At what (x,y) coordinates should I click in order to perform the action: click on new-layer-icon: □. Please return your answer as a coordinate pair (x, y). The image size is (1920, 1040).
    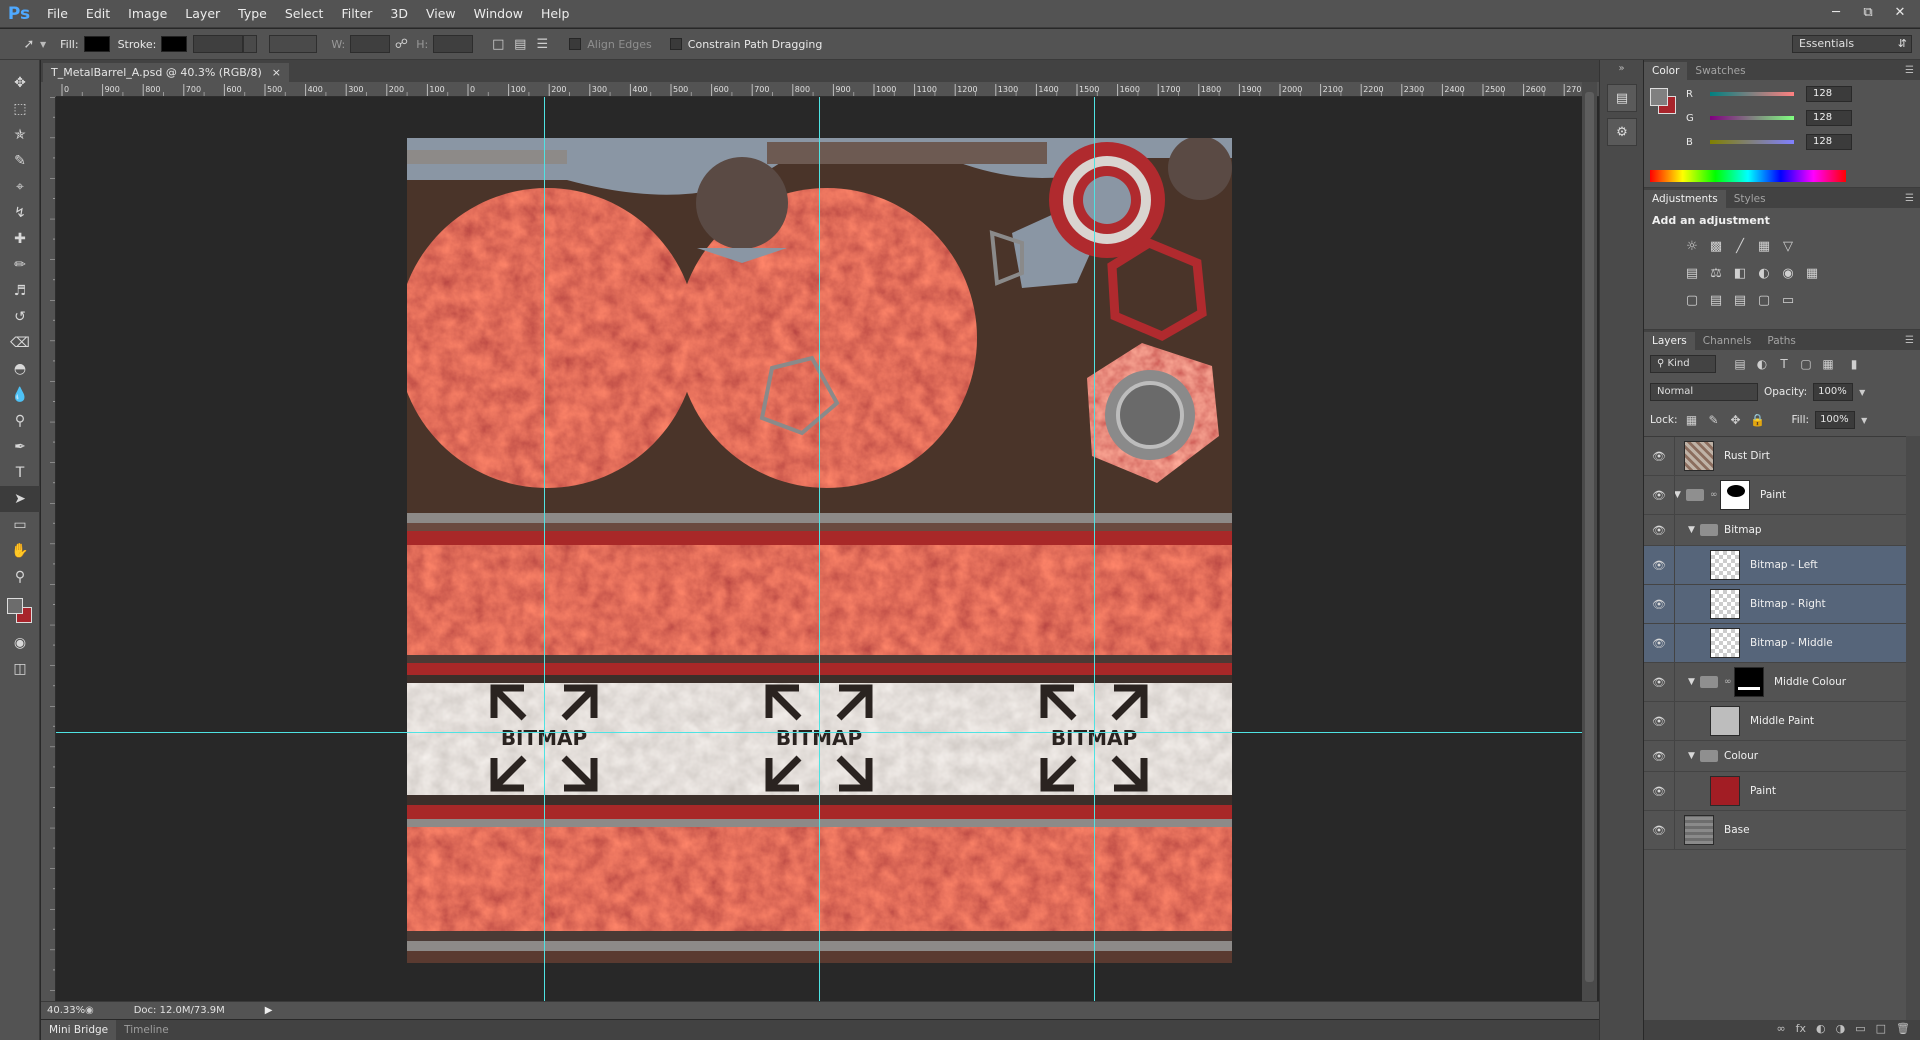
    Looking at the image, I should click on (1881, 1028).